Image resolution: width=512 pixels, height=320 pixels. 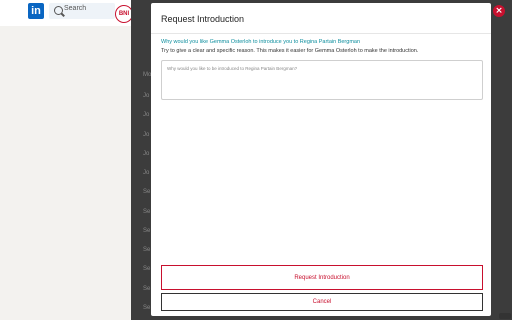 I want to click on search-placeholder: Search, so click(x=75, y=8).